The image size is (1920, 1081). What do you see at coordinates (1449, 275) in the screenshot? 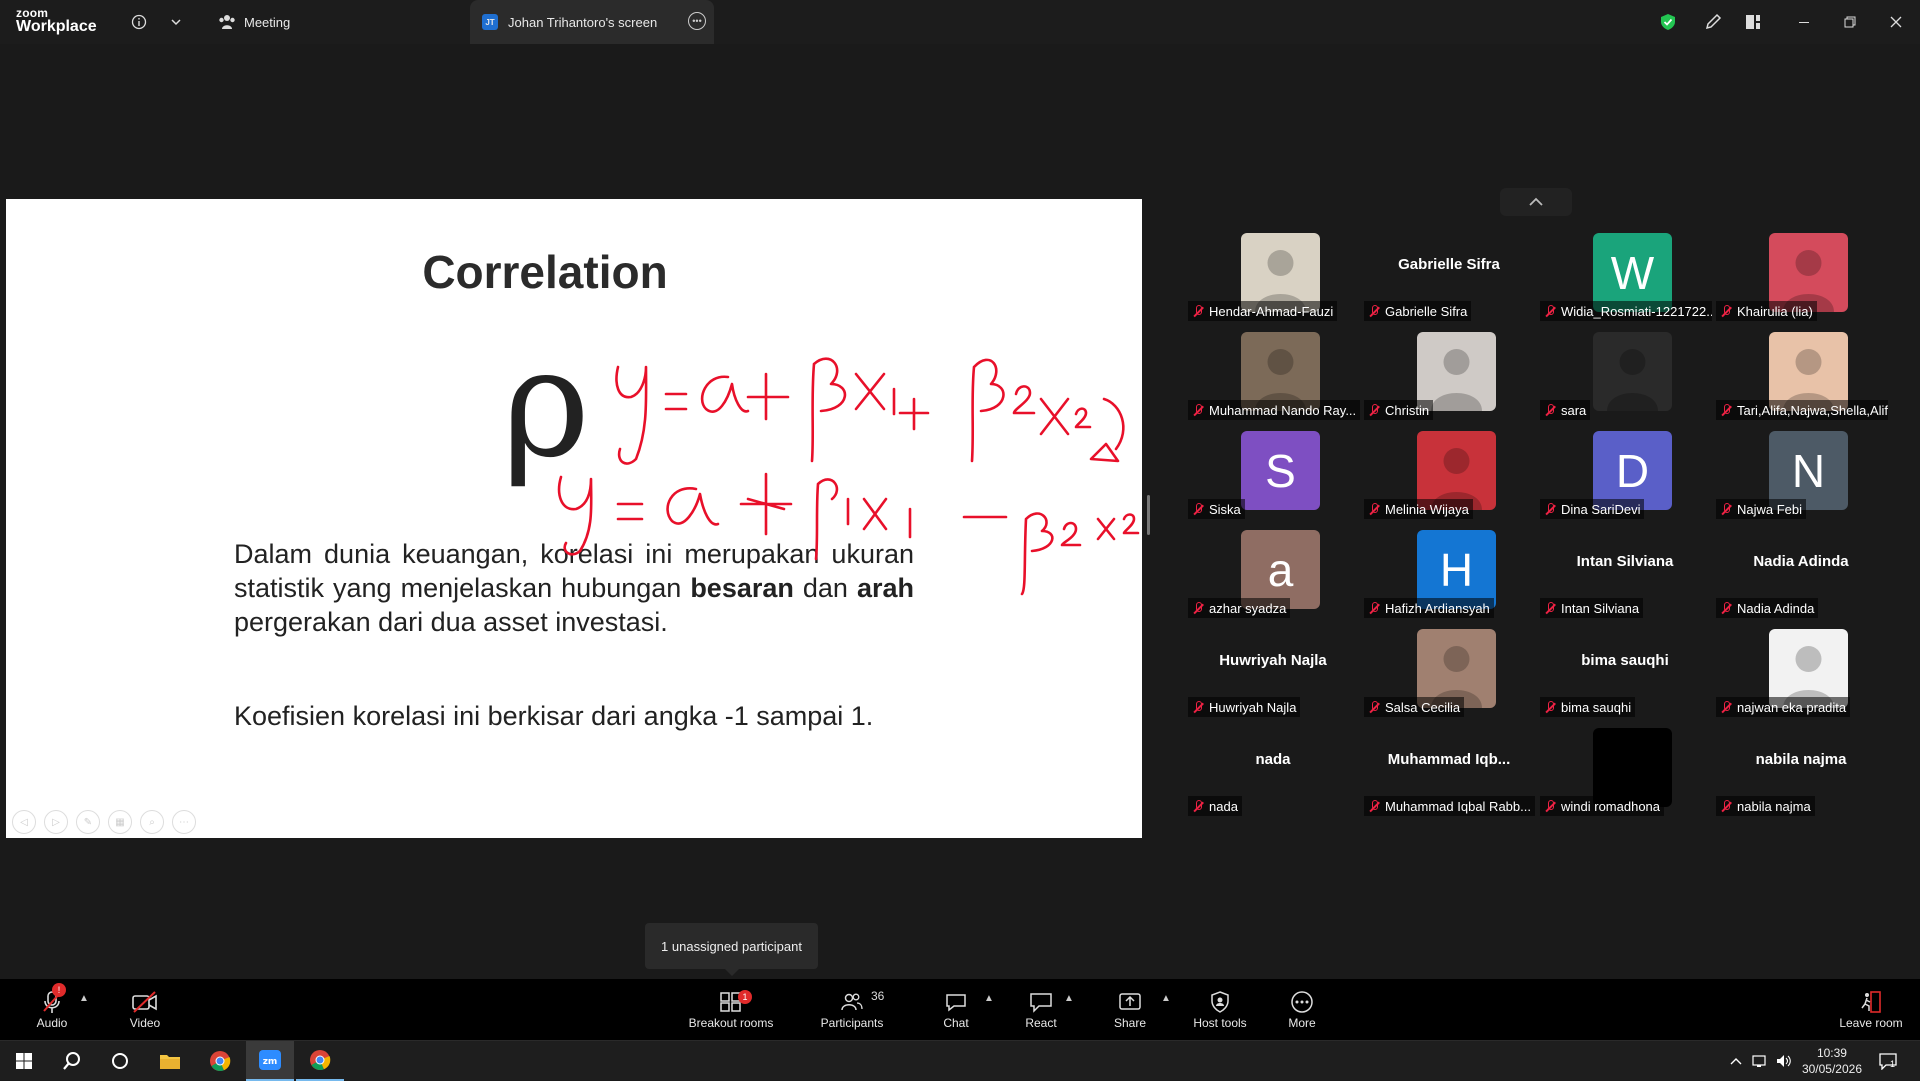
I see `participant-tile: Gabrielle Sifra Gabrielle Sifra` at bounding box center [1449, 275].